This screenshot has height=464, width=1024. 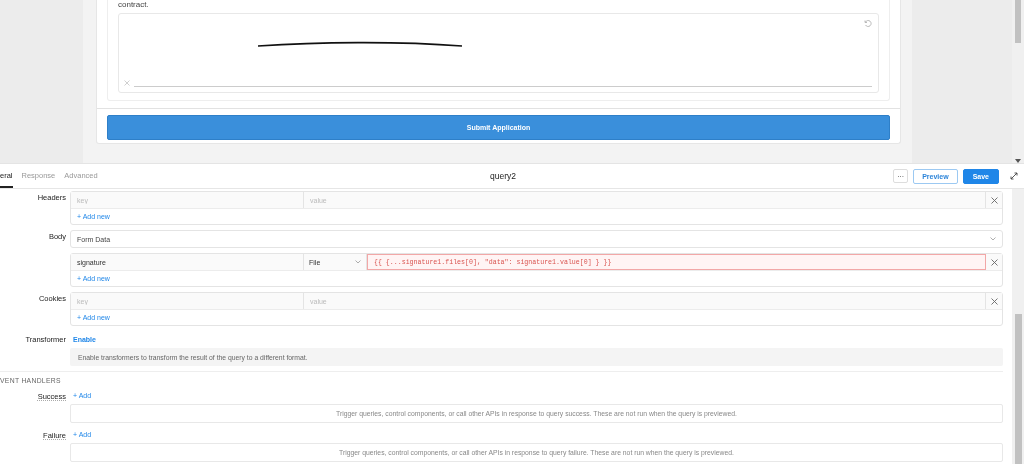 What do you see at coordinates (1014, 176) in the screenshot?
I see `expand-icon` at bounding box center [1014, 176].